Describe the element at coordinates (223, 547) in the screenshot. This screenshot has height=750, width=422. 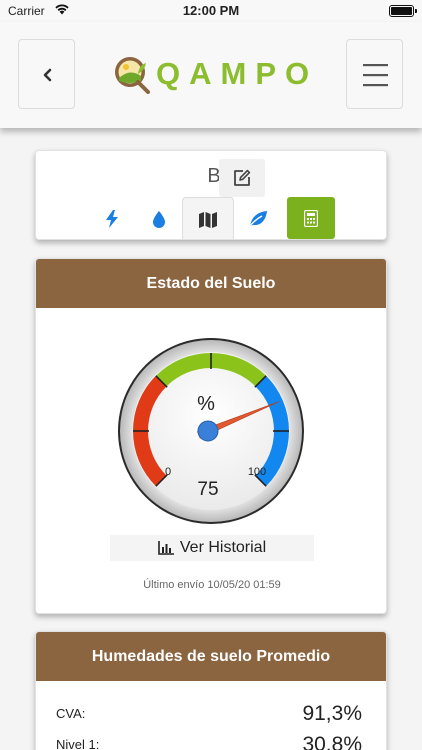
I see `view-history-label: Ver Historial` at that location.